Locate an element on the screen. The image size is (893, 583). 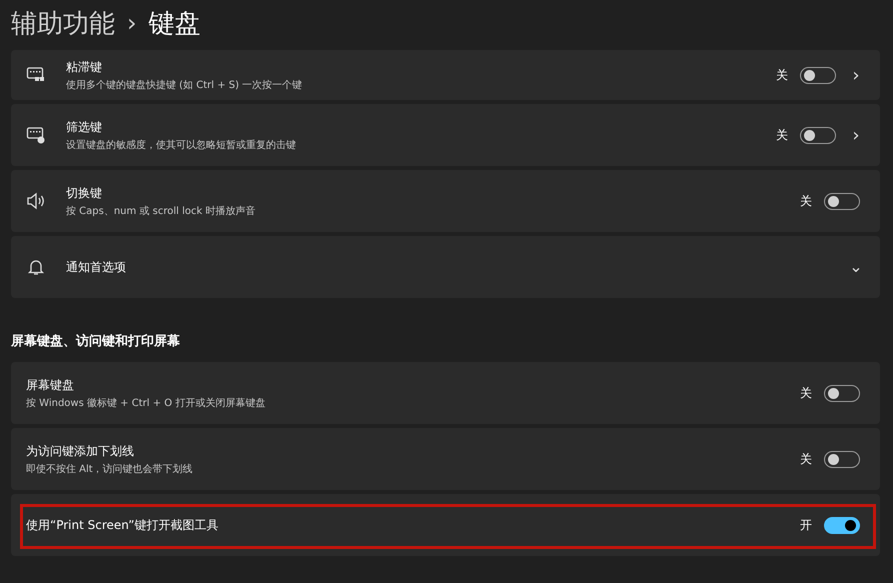
setting-card: 粘滞键 使用多个键的键盘快捷键 (如 Ctrl + S) 一次按一个键 关 › is located at coordinates (445, 75).